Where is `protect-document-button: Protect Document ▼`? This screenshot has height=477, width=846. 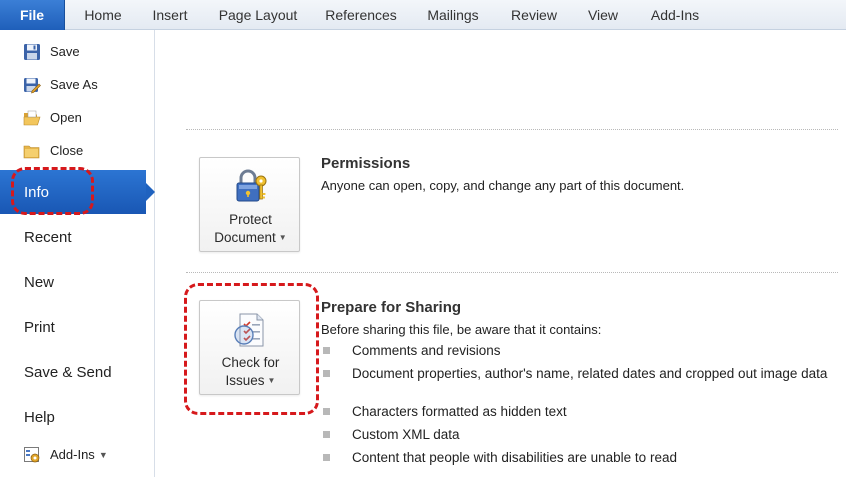 protect-document-button: Protect Document ▼ is located at coordinates (249, 204).